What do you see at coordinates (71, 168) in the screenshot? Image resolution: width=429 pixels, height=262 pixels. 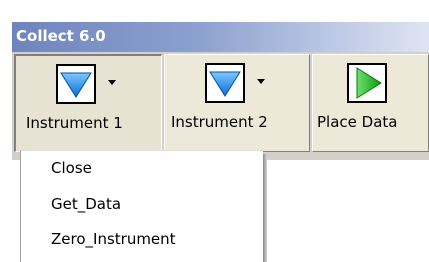 I see `menu-item-close: Close` at bounding box center [71, 168].